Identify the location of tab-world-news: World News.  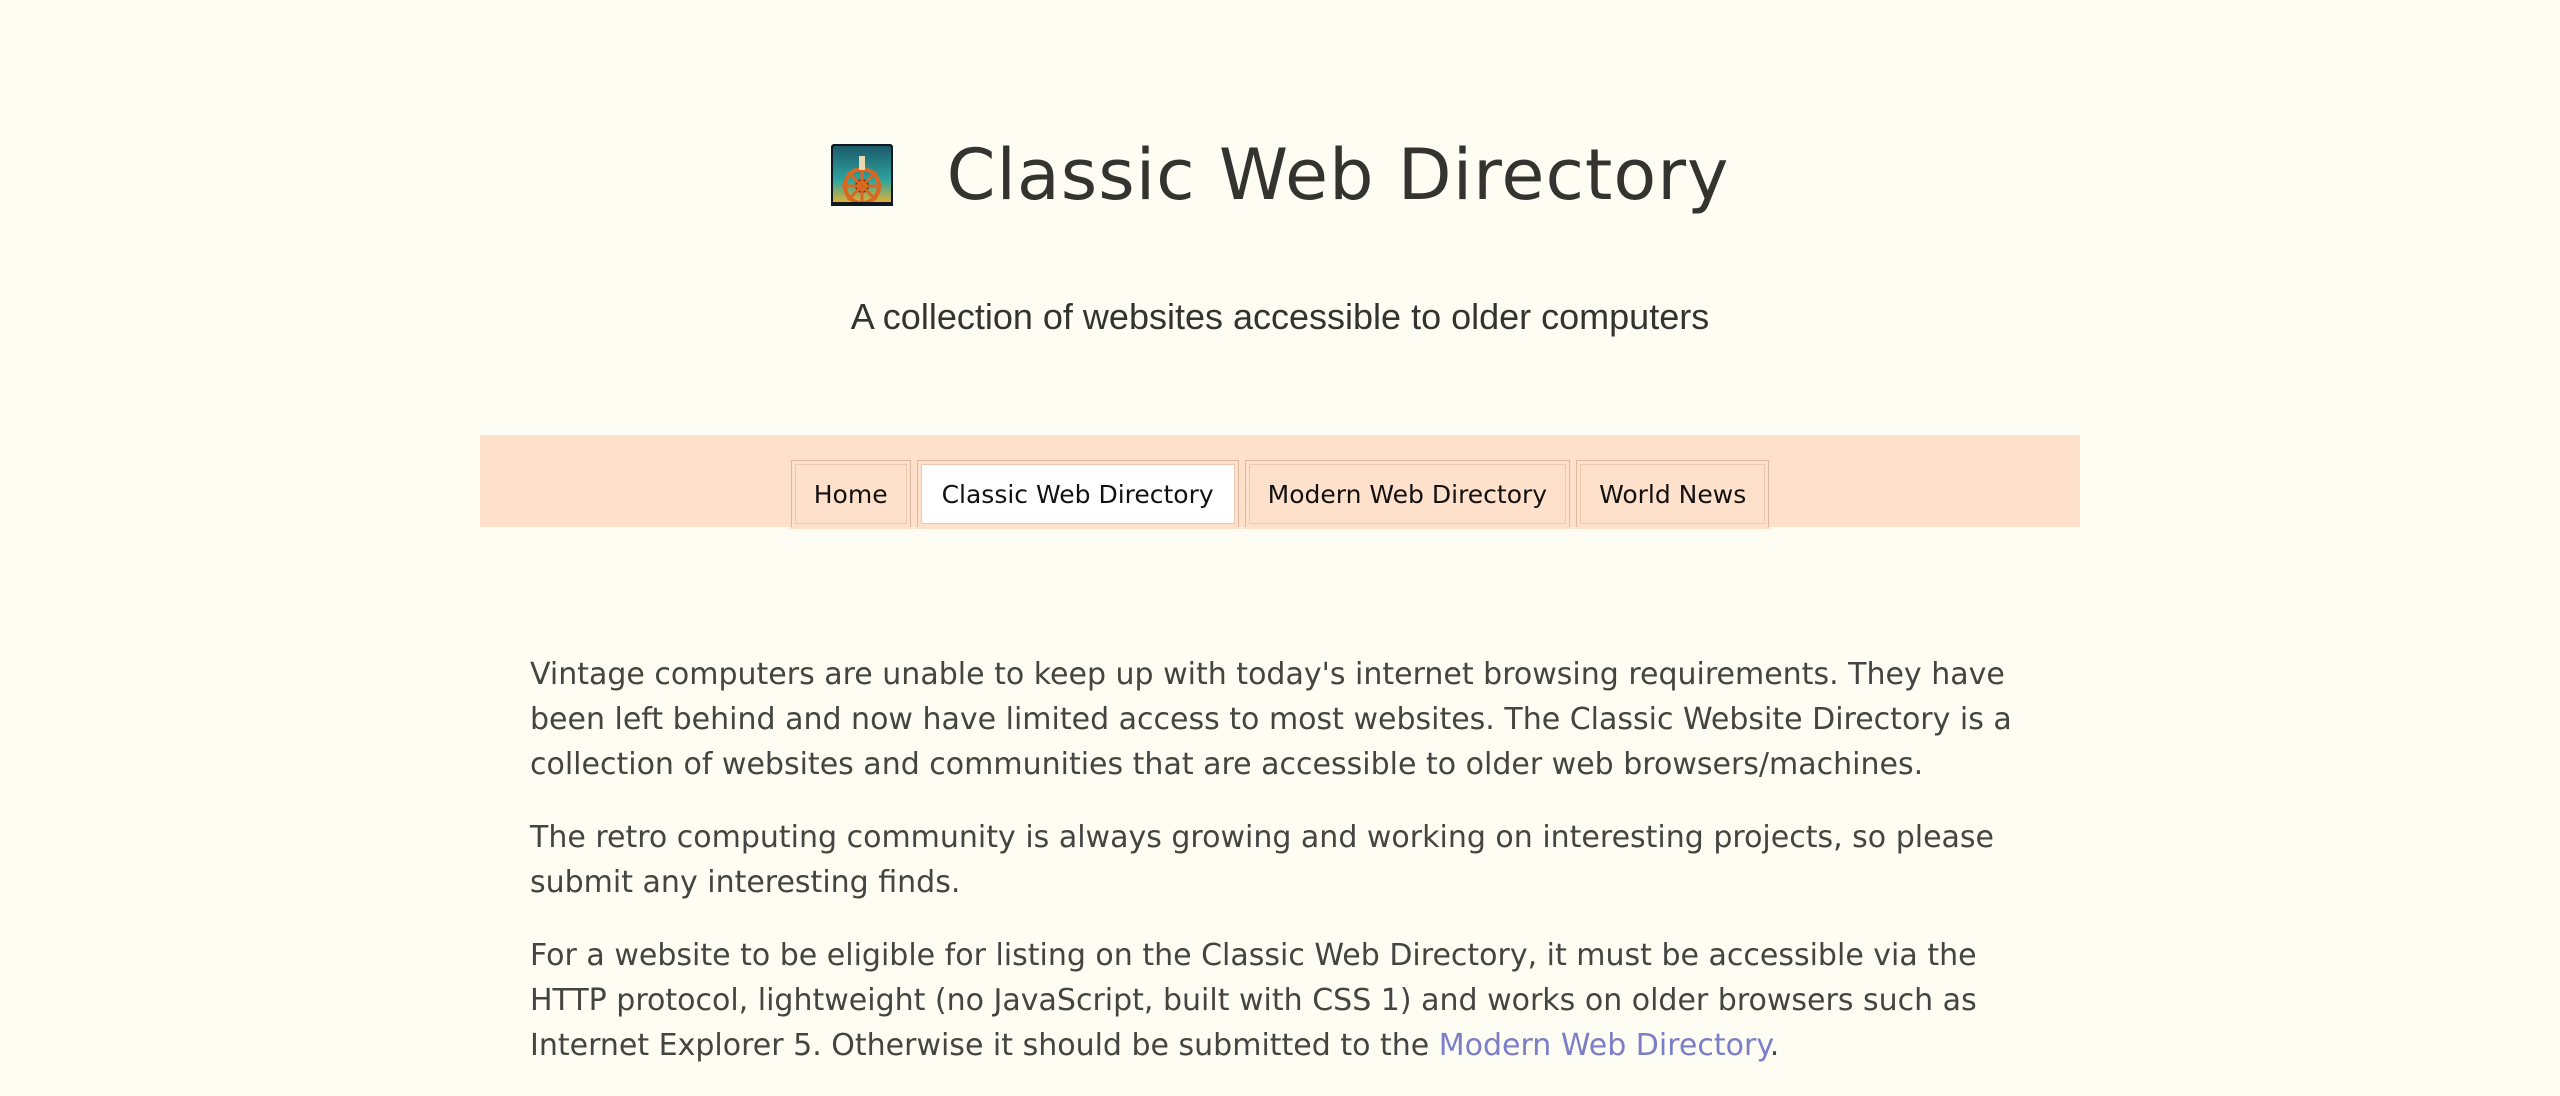
(1673, 493).